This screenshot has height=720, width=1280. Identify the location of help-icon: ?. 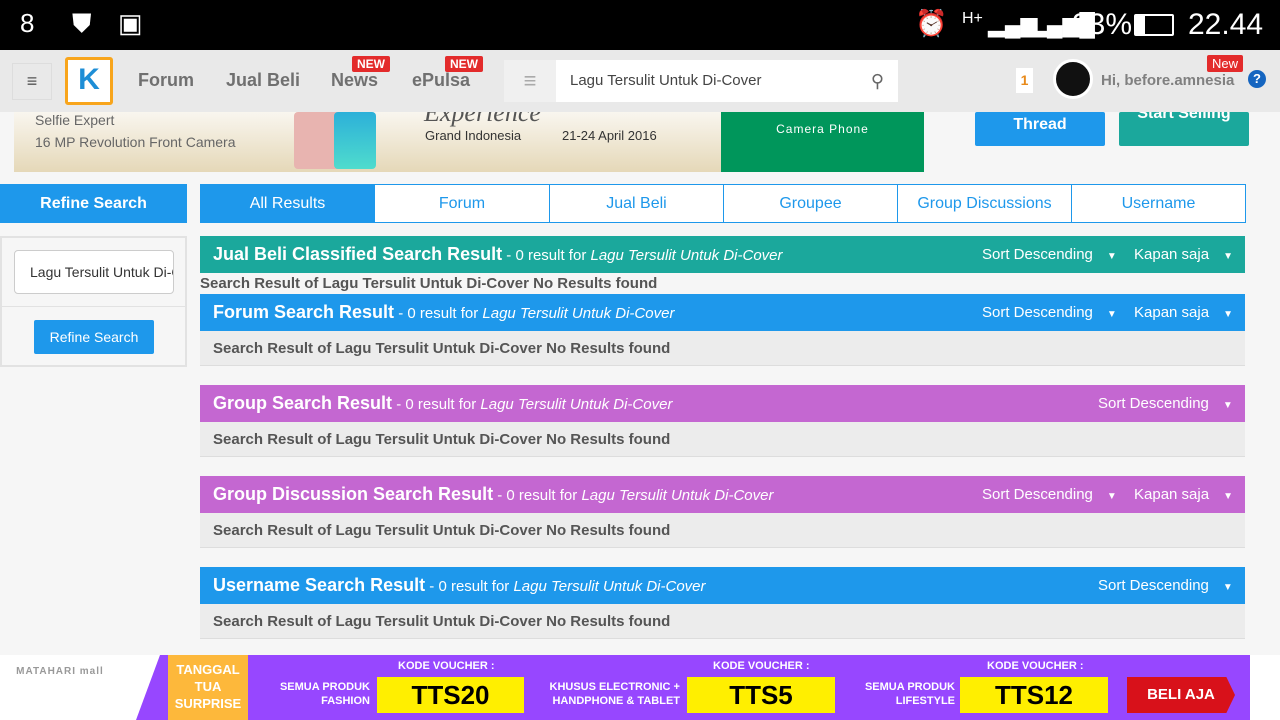
(1257, 79).